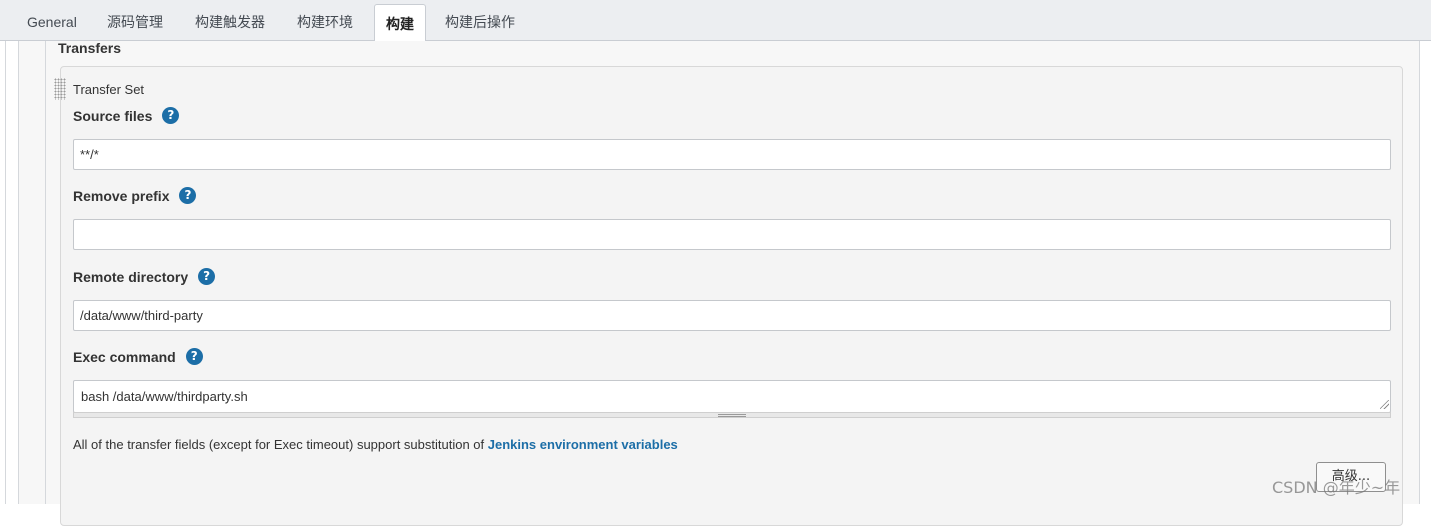  Describe the element at coordinates (732, 315) in the screenshot. I see `remote-directory-input` at that location.